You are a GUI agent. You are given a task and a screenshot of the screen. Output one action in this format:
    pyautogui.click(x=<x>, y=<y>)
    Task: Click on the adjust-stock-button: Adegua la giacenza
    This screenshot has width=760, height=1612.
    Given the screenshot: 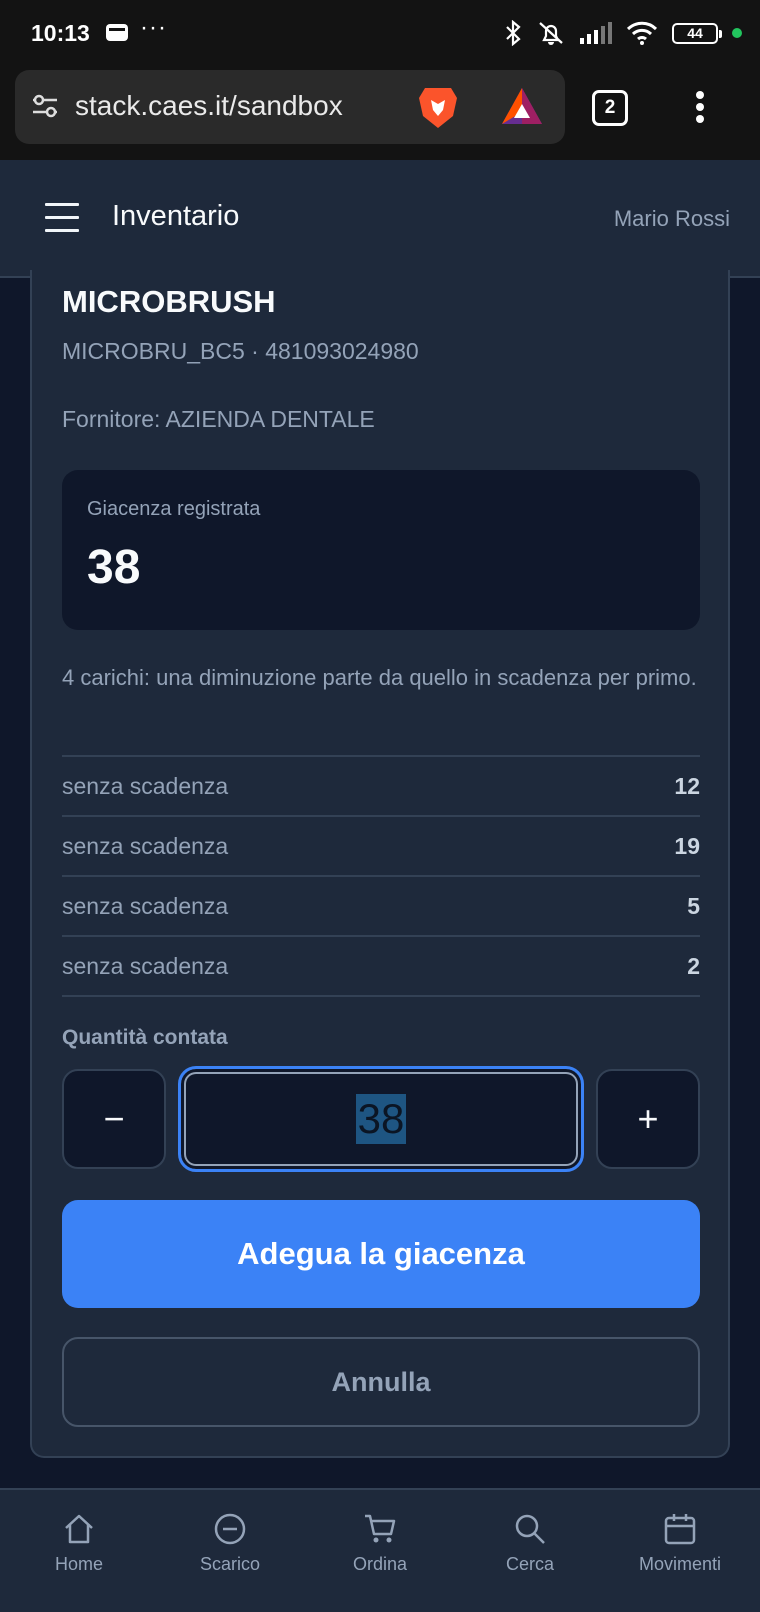 What is the action you would take?
    pyautogui.click(x=381, y=1254)
    